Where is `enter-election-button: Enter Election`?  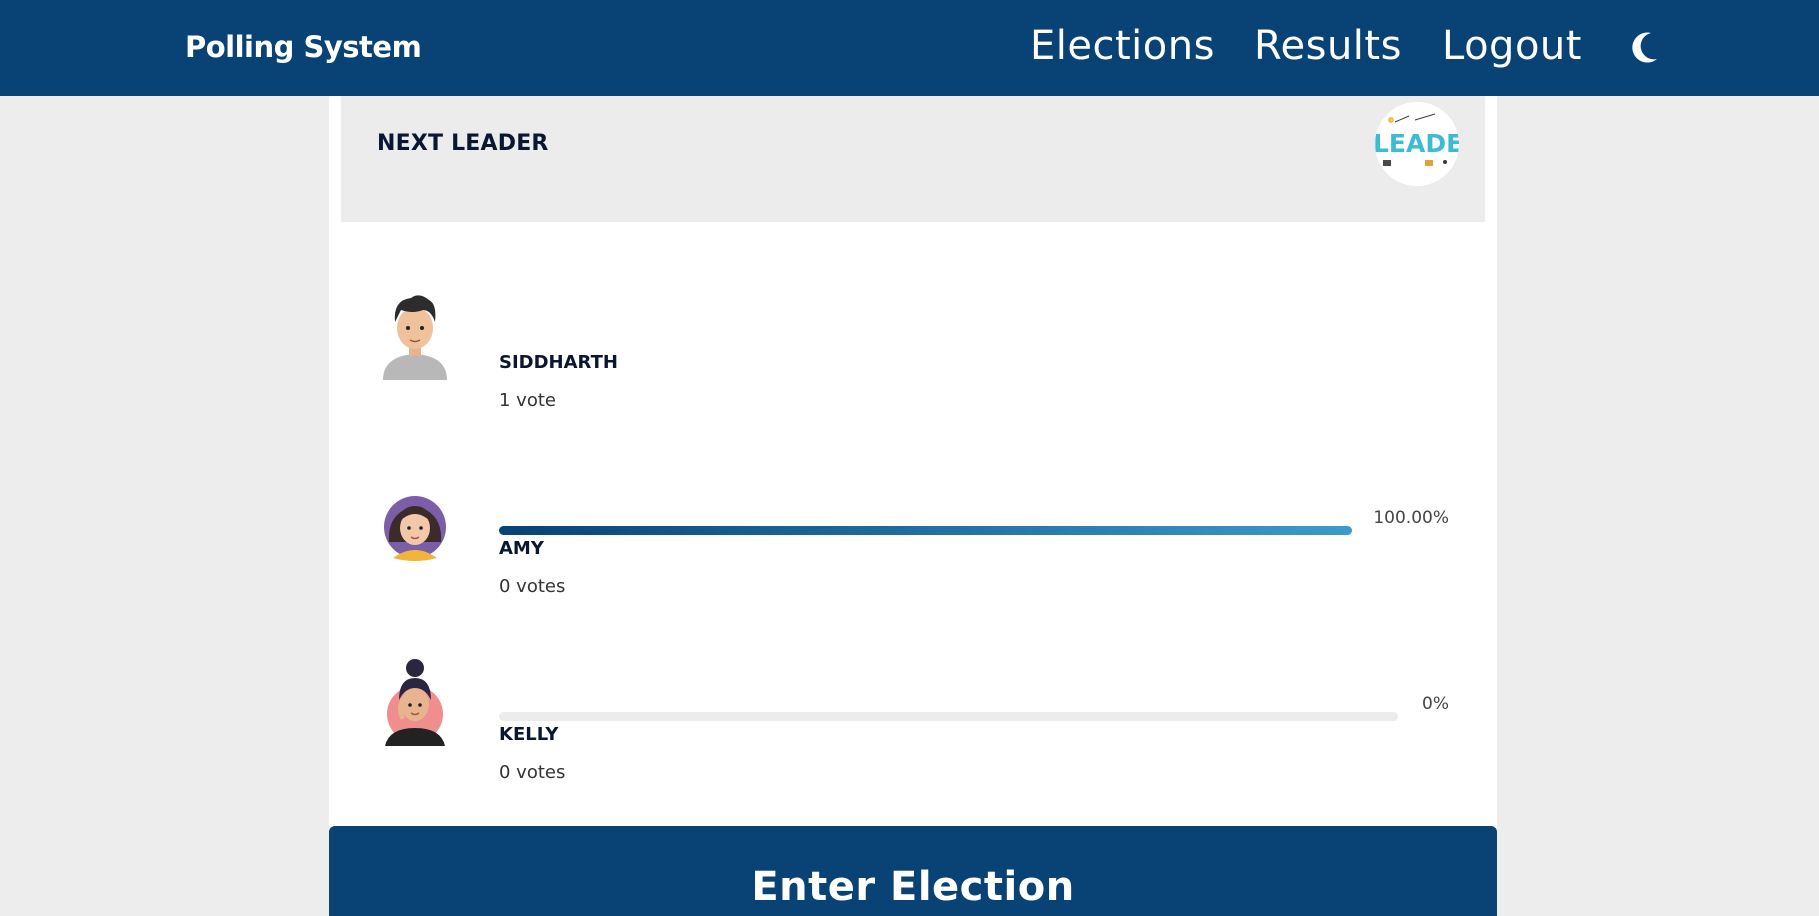
enter-election-button: Enter Election is located at coordinates (913, 871).